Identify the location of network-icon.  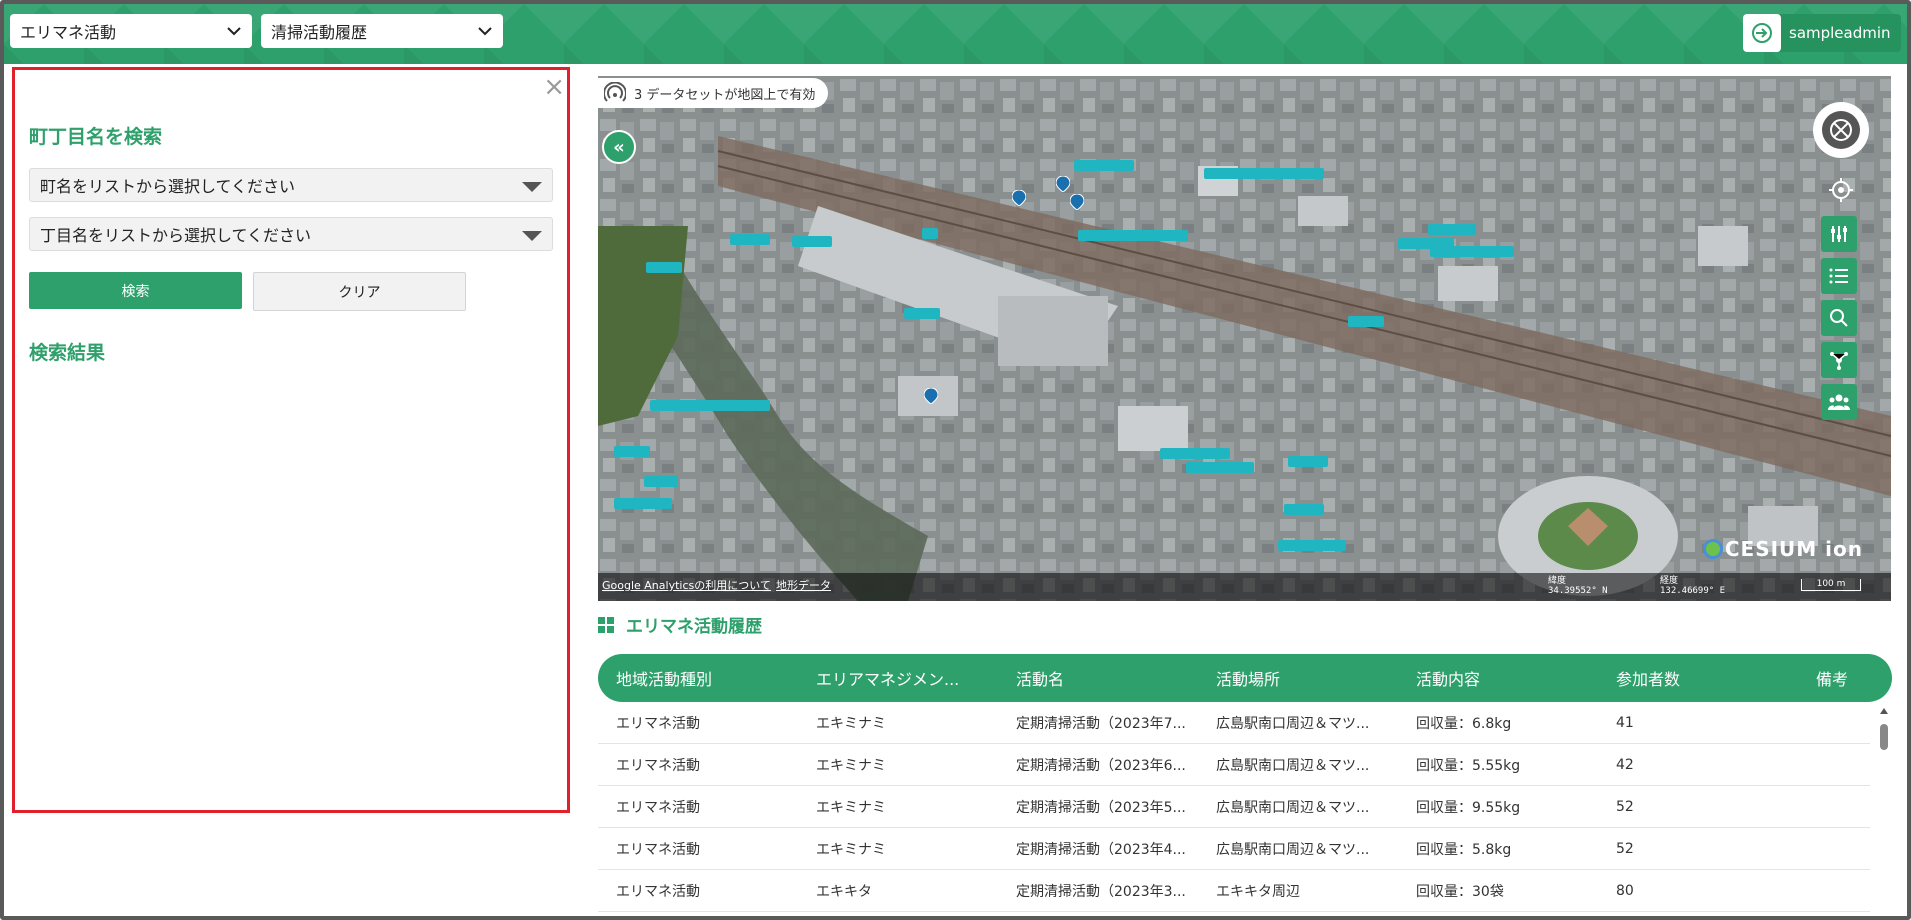
(1839, 361).